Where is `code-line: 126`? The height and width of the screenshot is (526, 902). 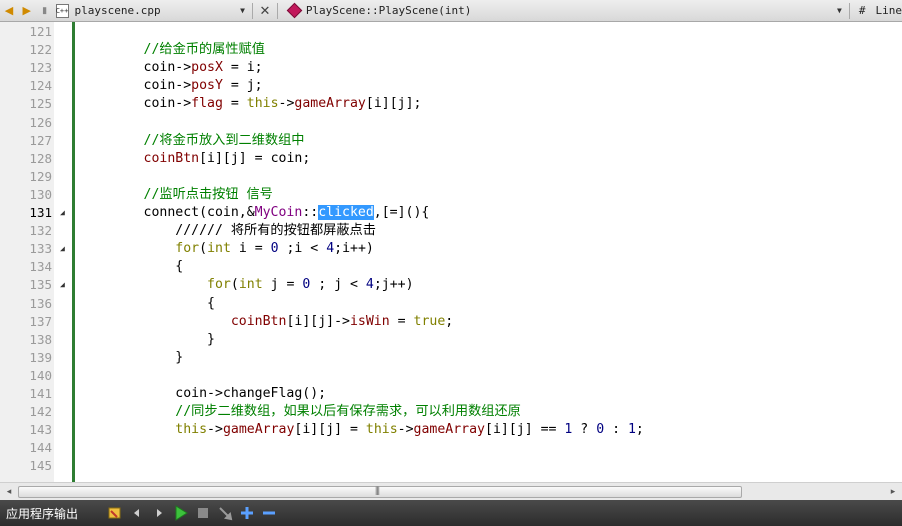 code-line: 126 is located at coordinates (451, 123).